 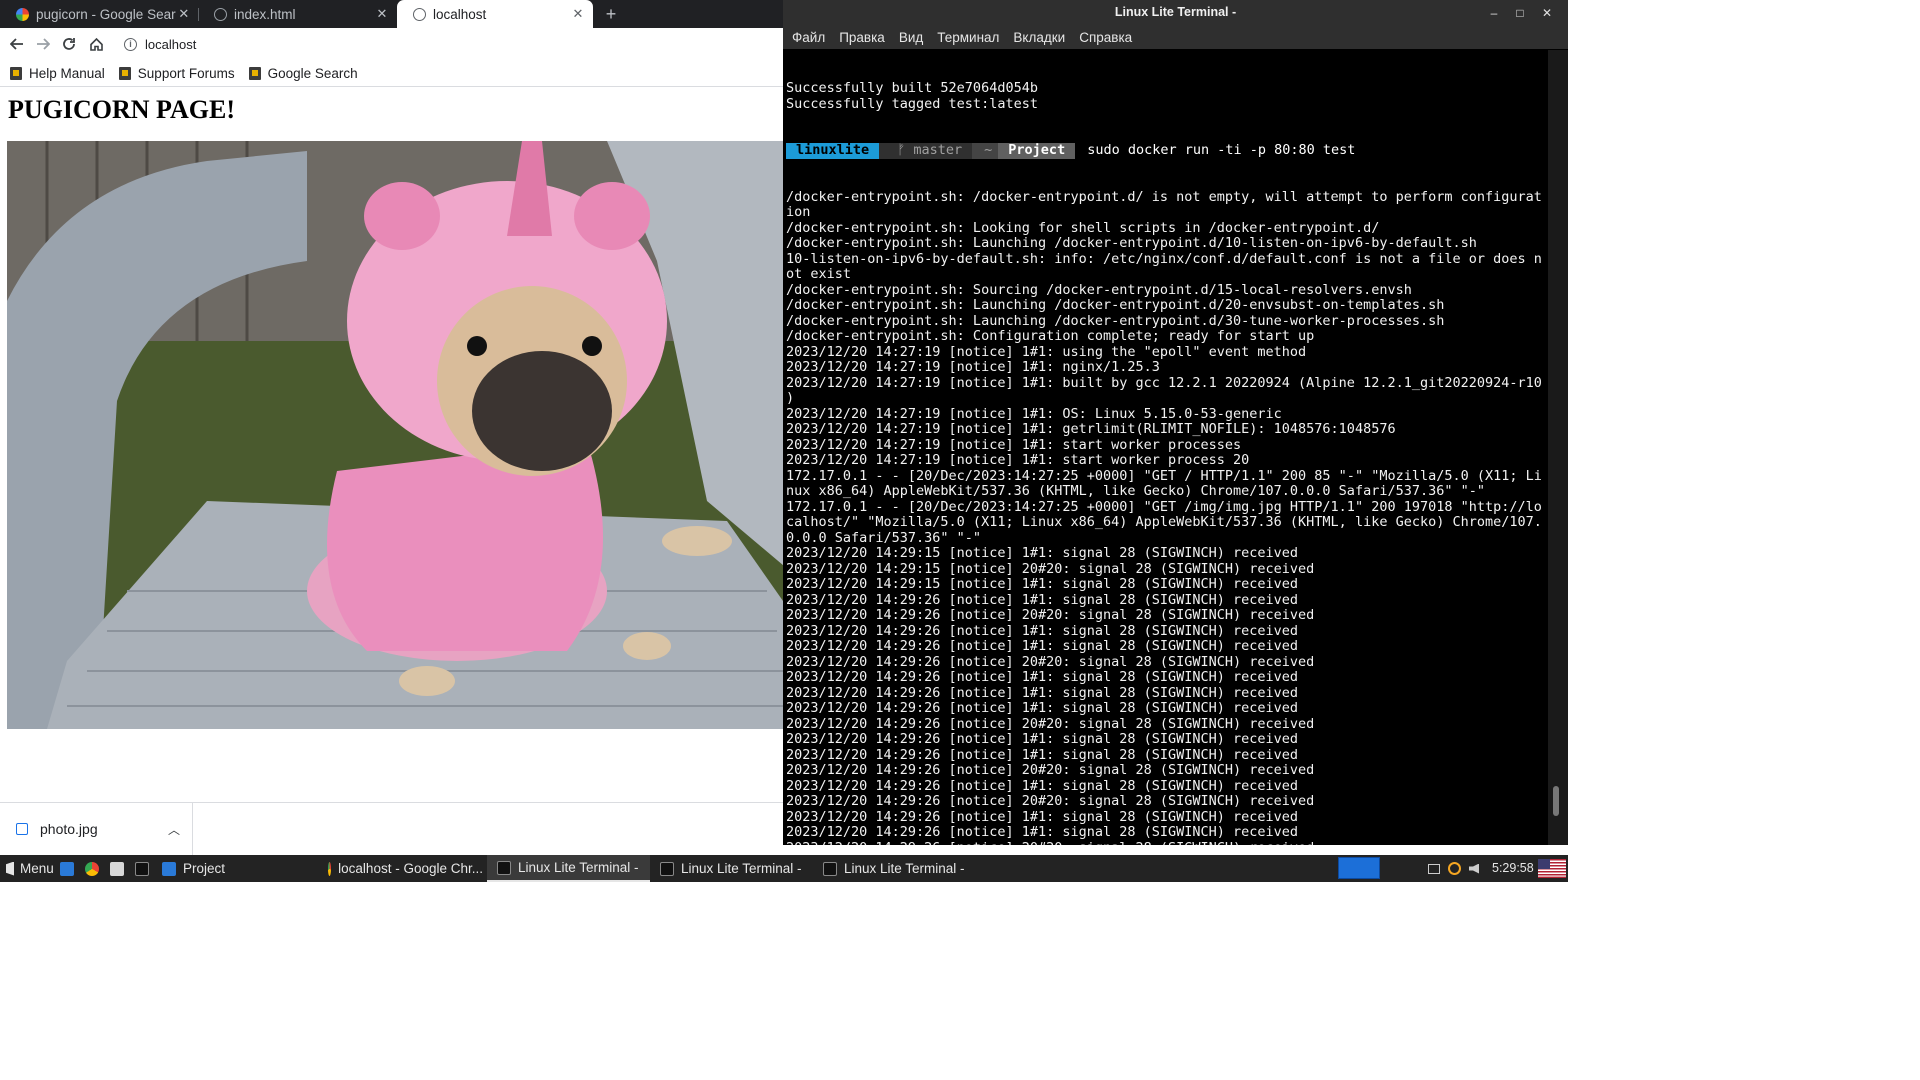 I want to click on info-icon: i, so click(x=130, y=44).